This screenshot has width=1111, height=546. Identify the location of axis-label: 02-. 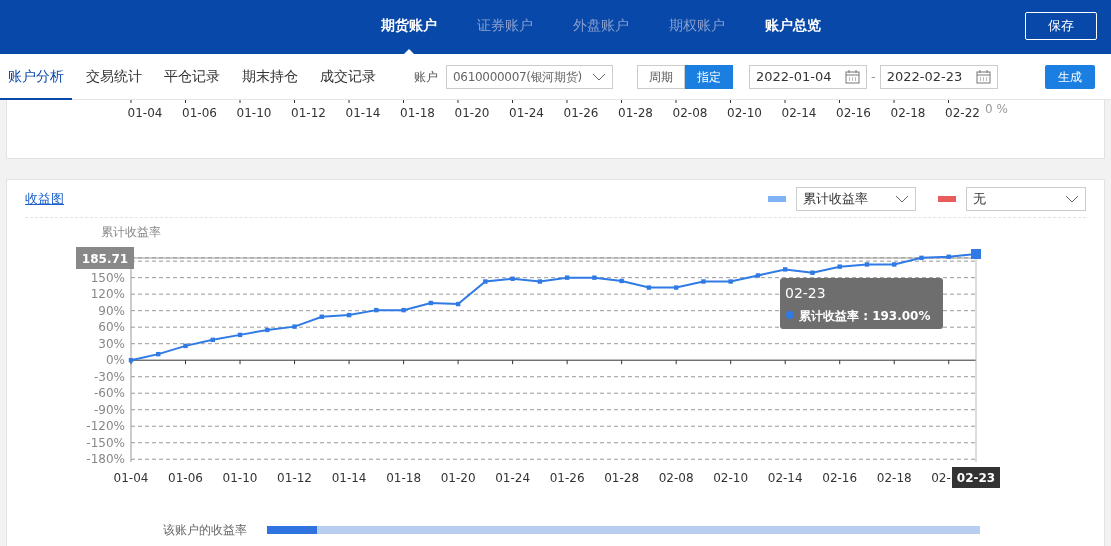
(941, 478).